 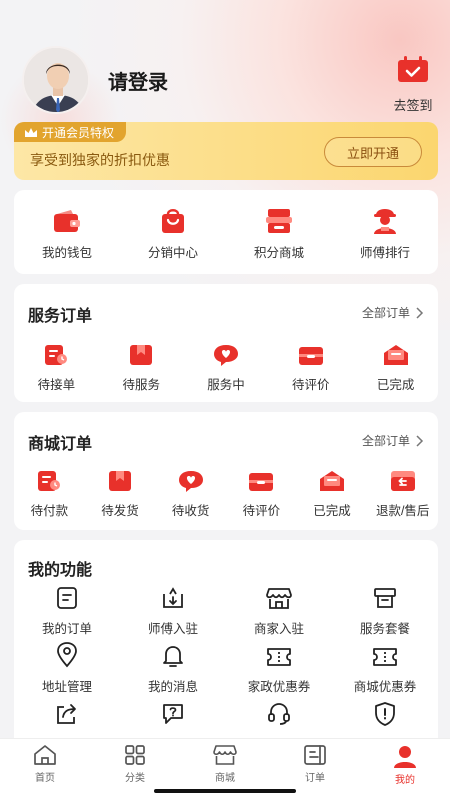 I want to click on mall-order-refund: 退款/售后, so click(x=402, y=491).